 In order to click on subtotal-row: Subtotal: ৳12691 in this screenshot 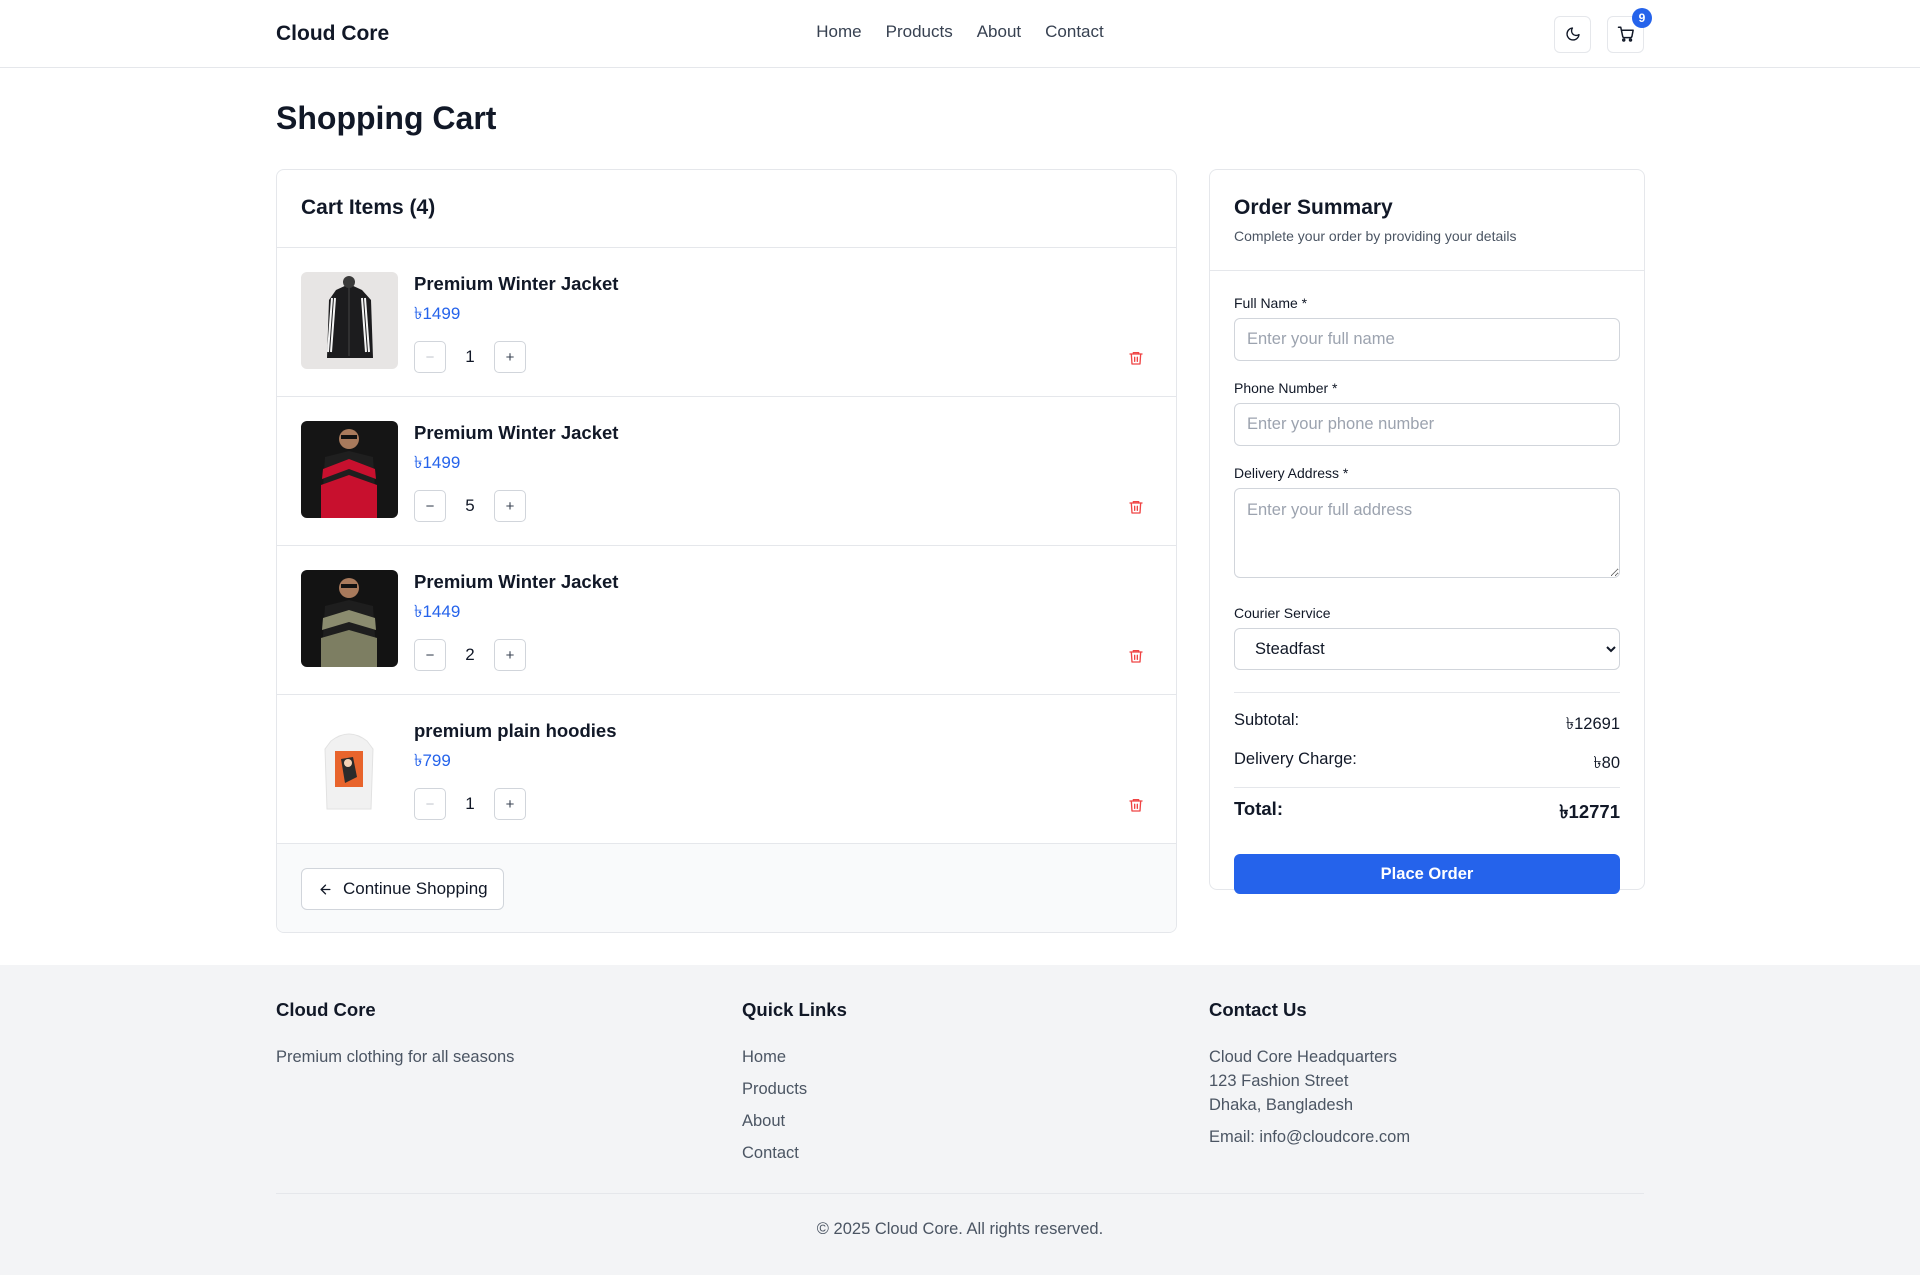, I will do `click(1427, 724)`.